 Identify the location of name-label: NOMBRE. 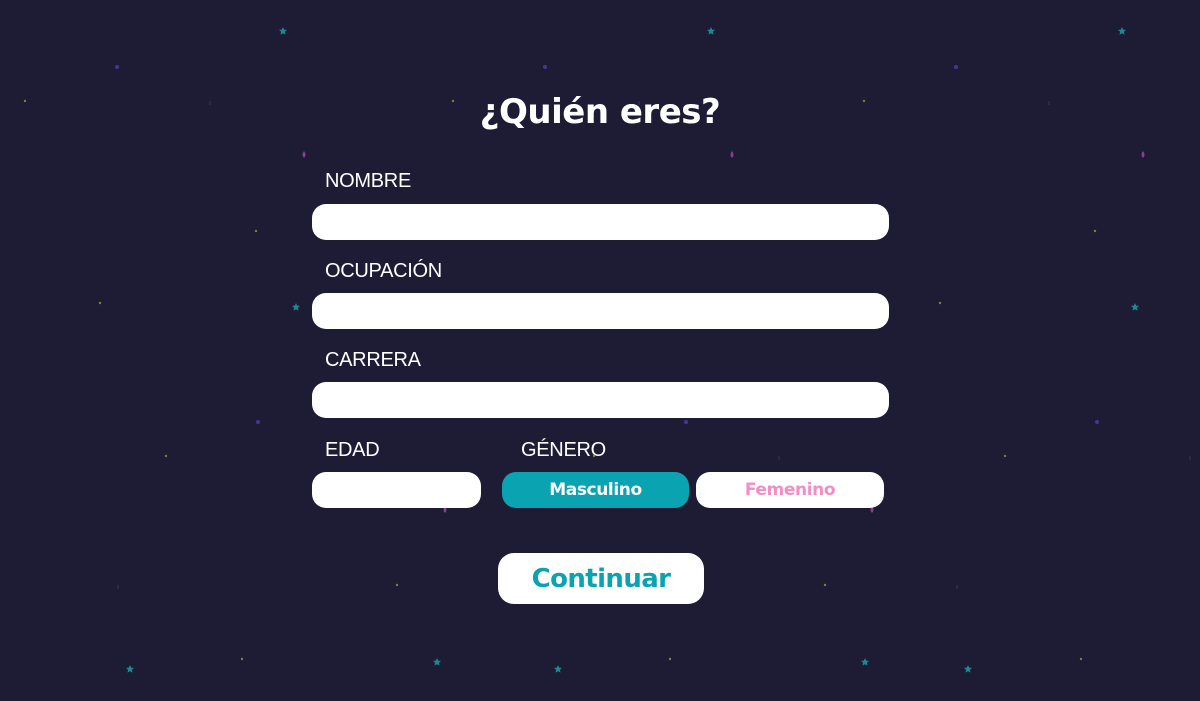
(368, 181).